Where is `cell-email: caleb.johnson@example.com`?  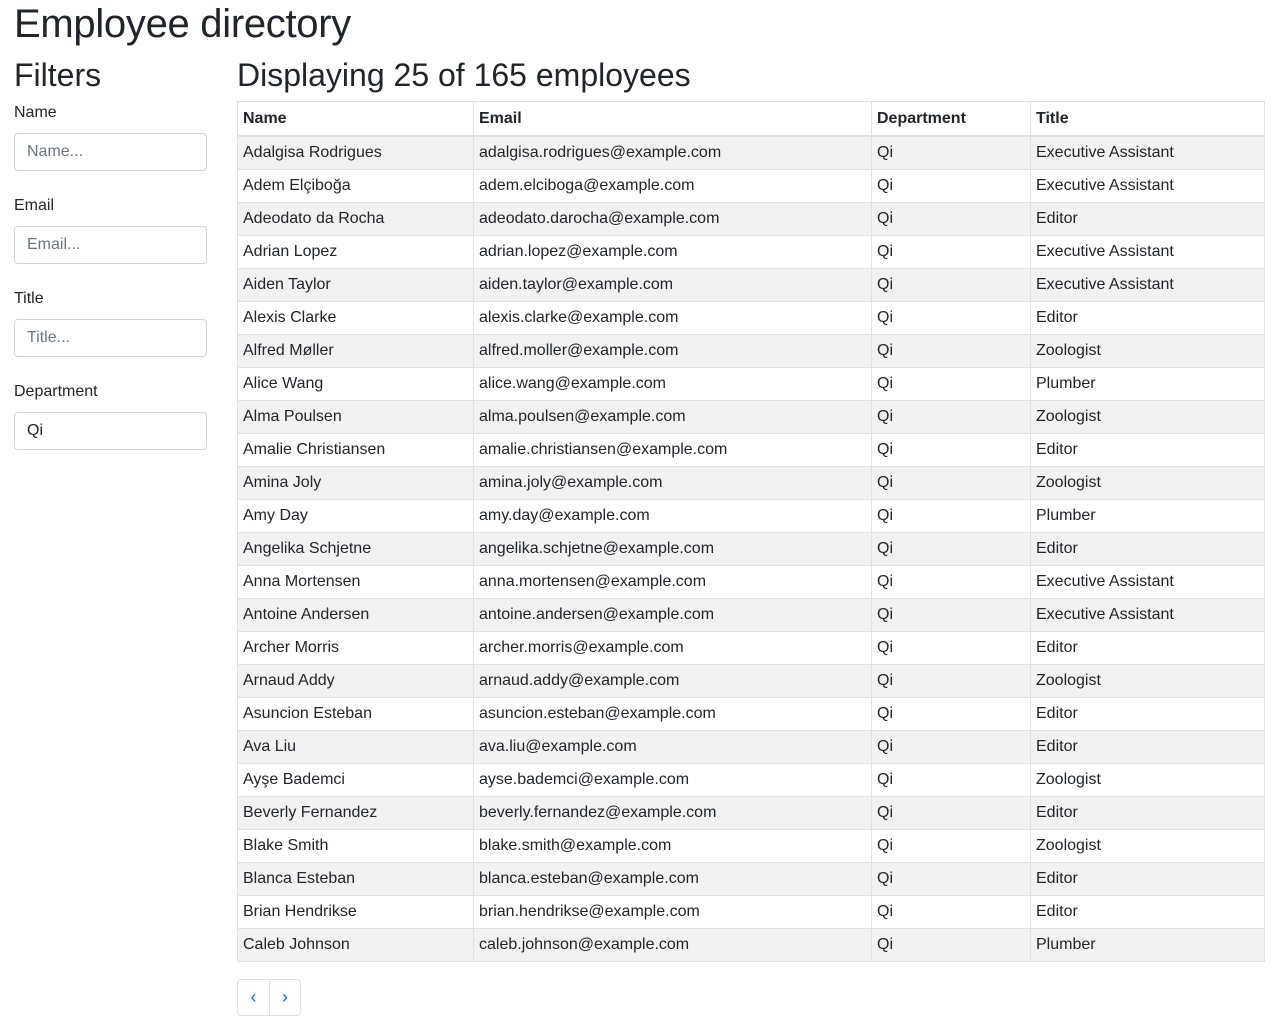 cell-email: caleb.johnson@example.com is located at coordinates (672, 945).